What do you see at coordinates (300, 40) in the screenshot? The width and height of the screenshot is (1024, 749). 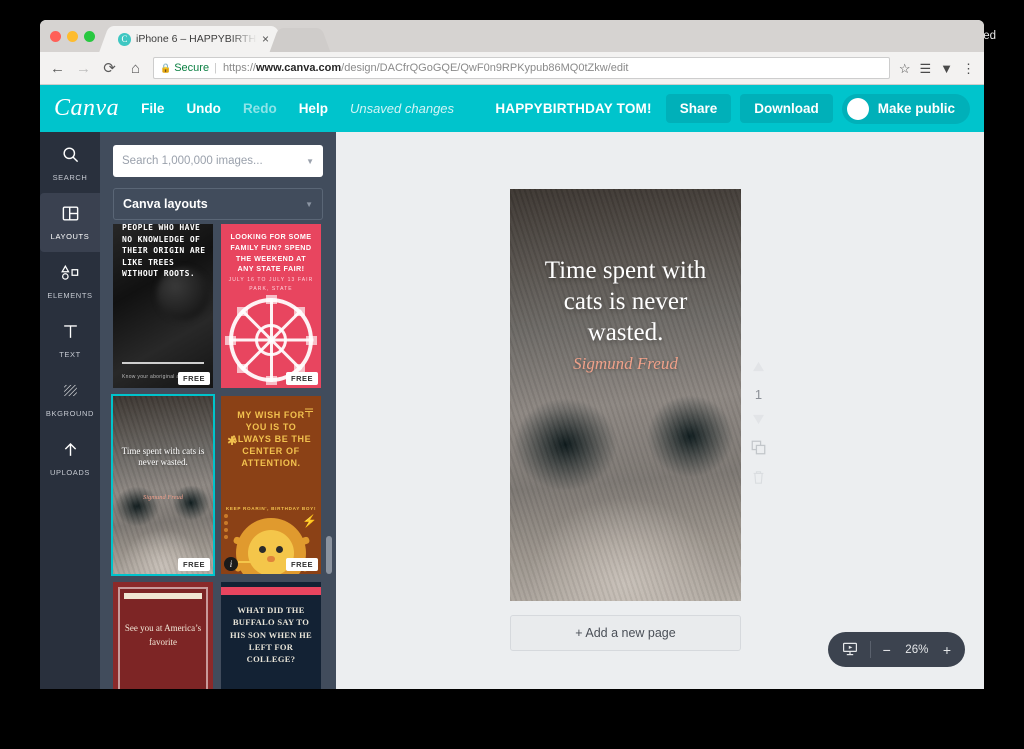 I see `new-tab-button` at bounding box center [300, 40].